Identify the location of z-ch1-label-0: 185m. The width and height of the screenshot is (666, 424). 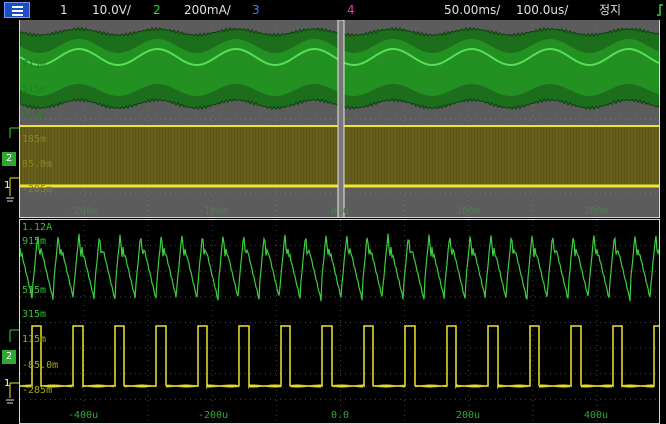
(34, 139).